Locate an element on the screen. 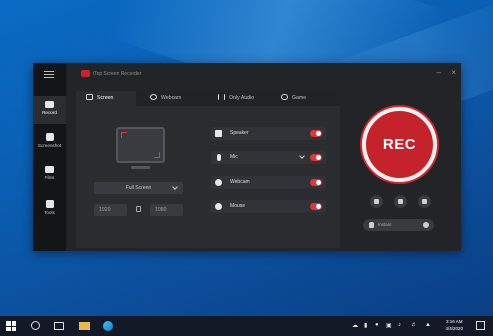 Image resolution: width=493 pixels, height=336 pixels. app-title: iTop Screen Recorder is located at coordinates (117, 74).